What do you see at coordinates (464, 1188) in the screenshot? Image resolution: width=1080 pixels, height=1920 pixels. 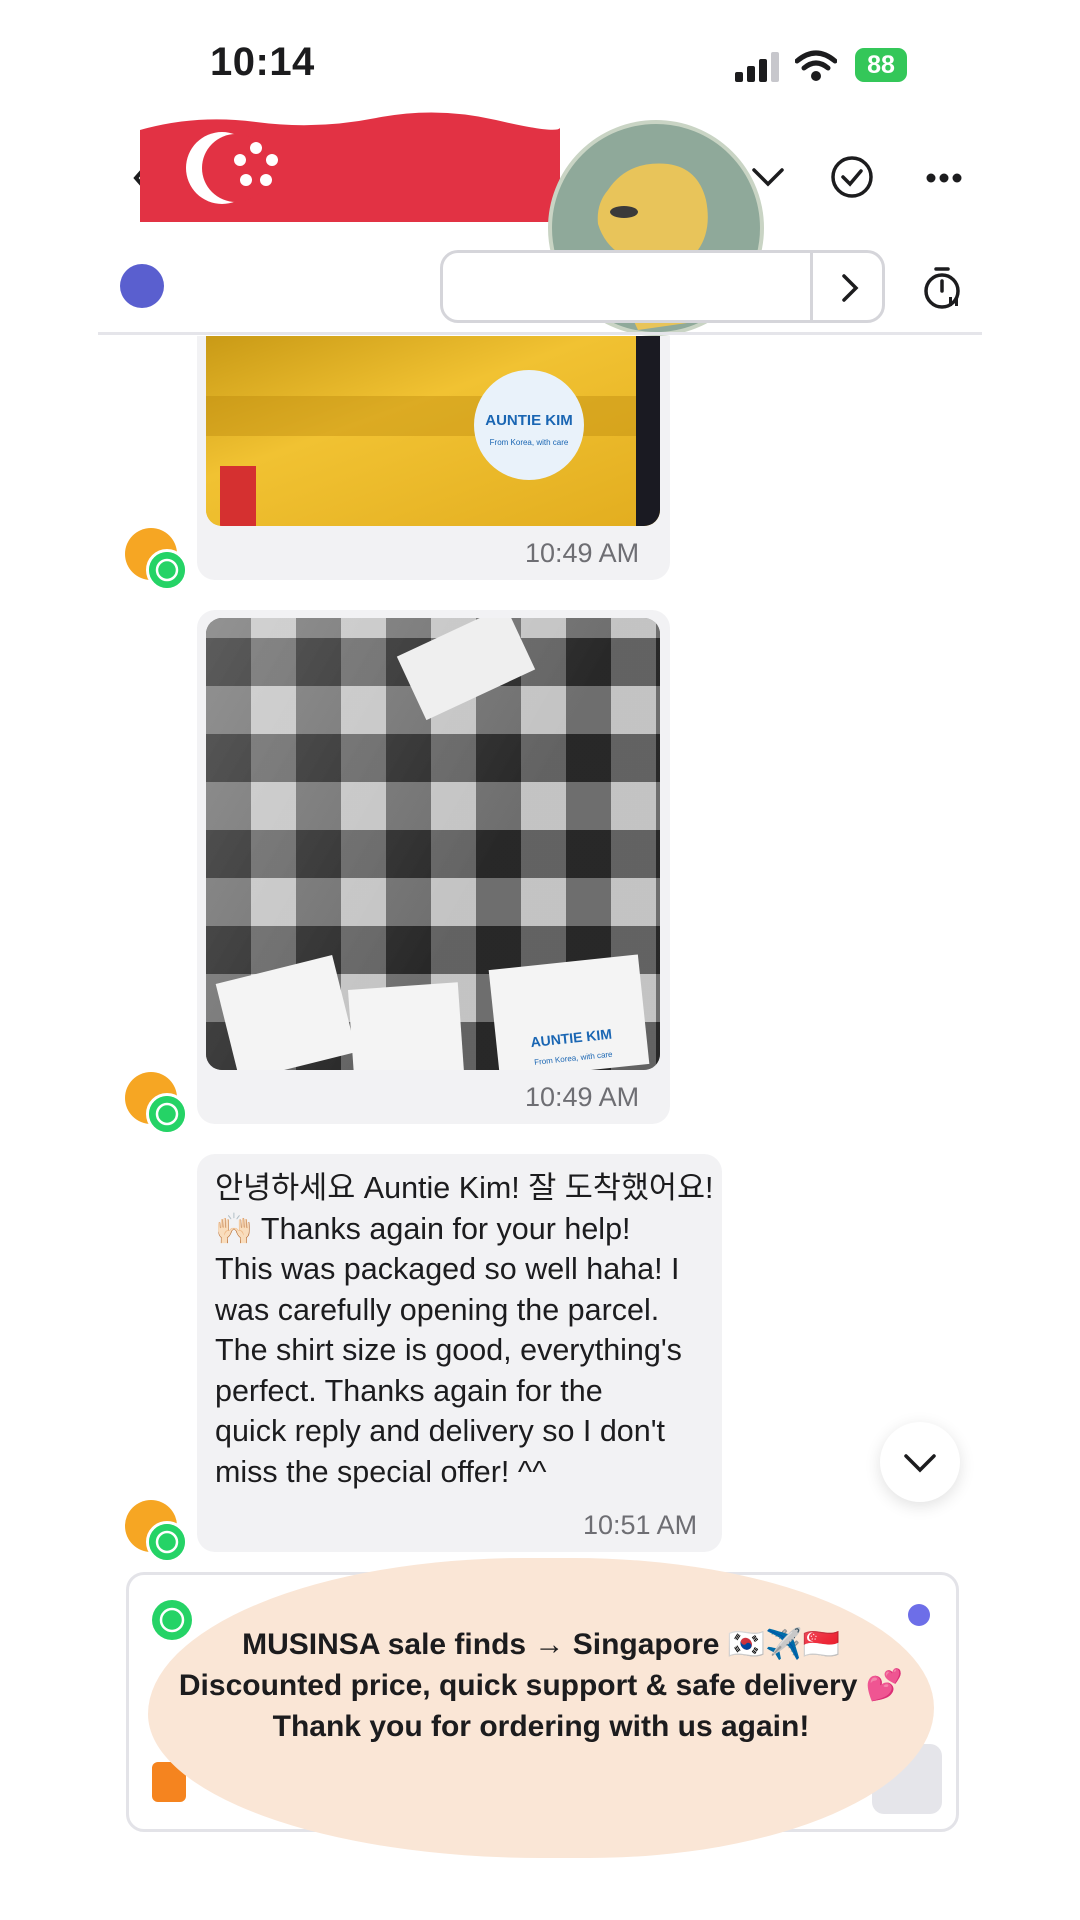 I see `message-line: 안녕하세요 Auntie Kim! 잘 도착했어요!` at bounding box center [464, 1188].